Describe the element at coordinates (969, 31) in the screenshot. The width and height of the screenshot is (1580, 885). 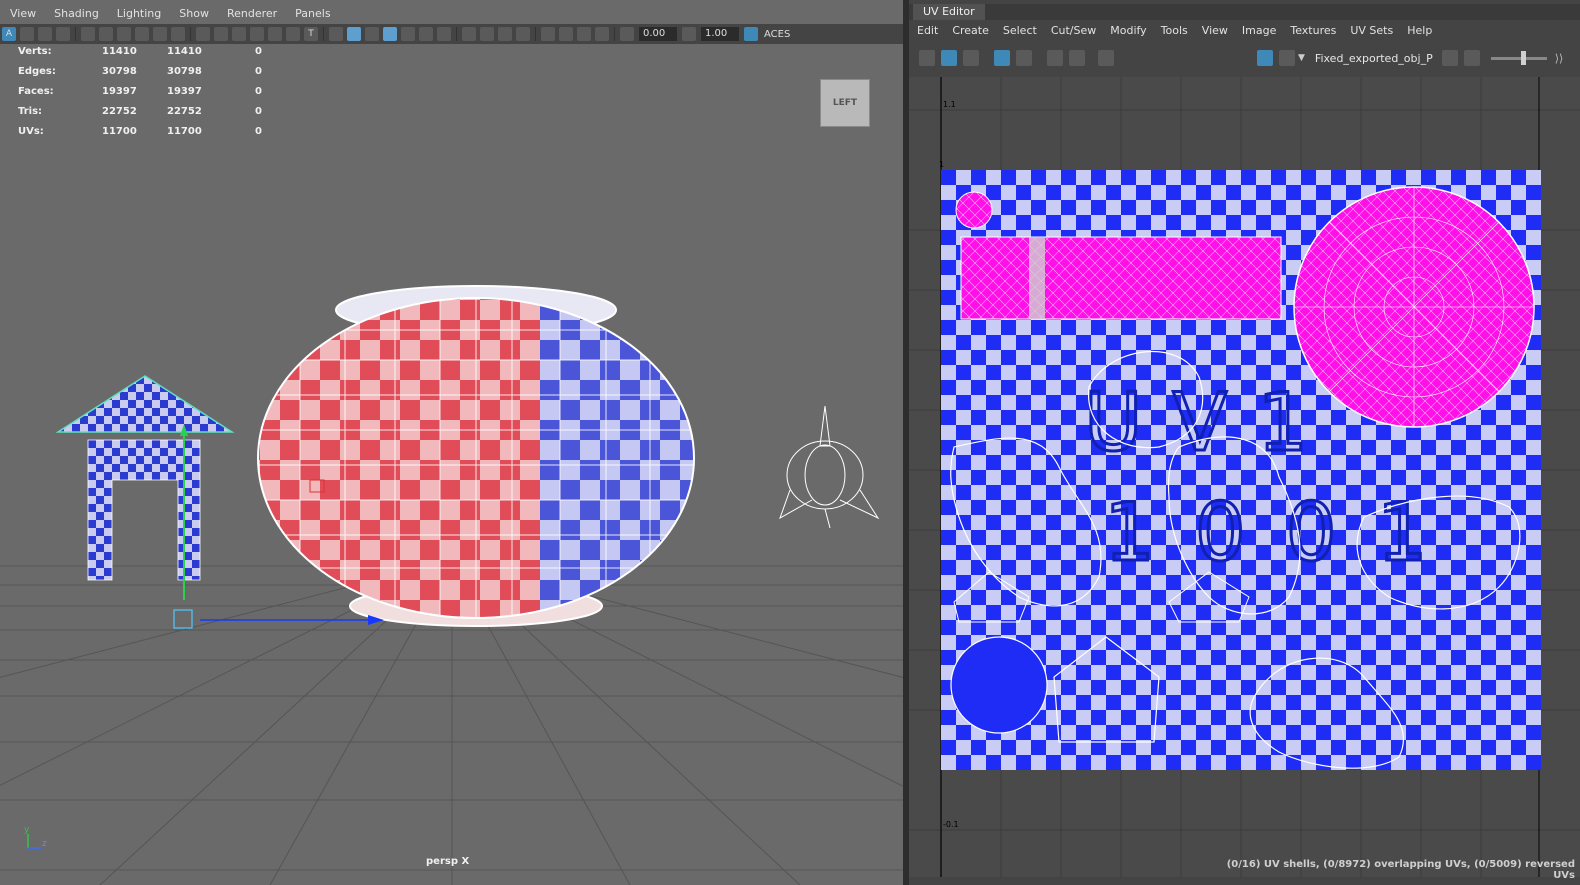
I see `uv-menu-create: Create` at that location.